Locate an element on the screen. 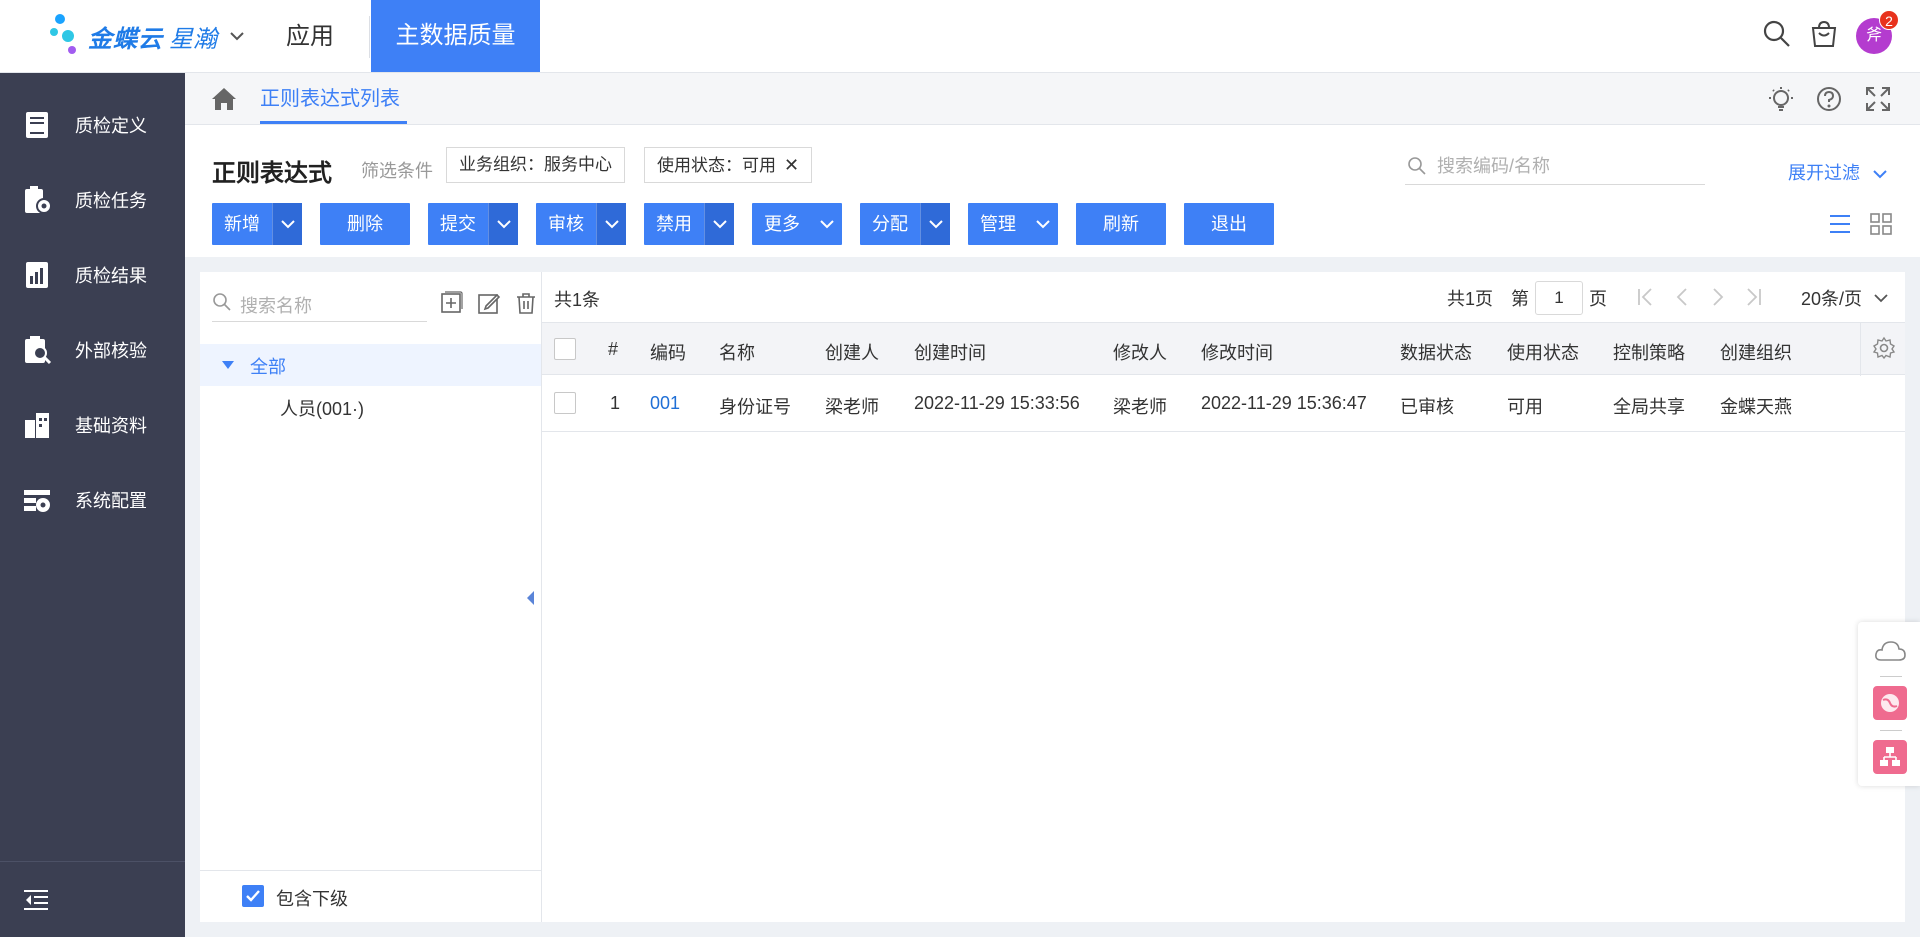 The image size is (1920, 937). page-size-select: 20条/页 is located at coordinates (1844, 298).